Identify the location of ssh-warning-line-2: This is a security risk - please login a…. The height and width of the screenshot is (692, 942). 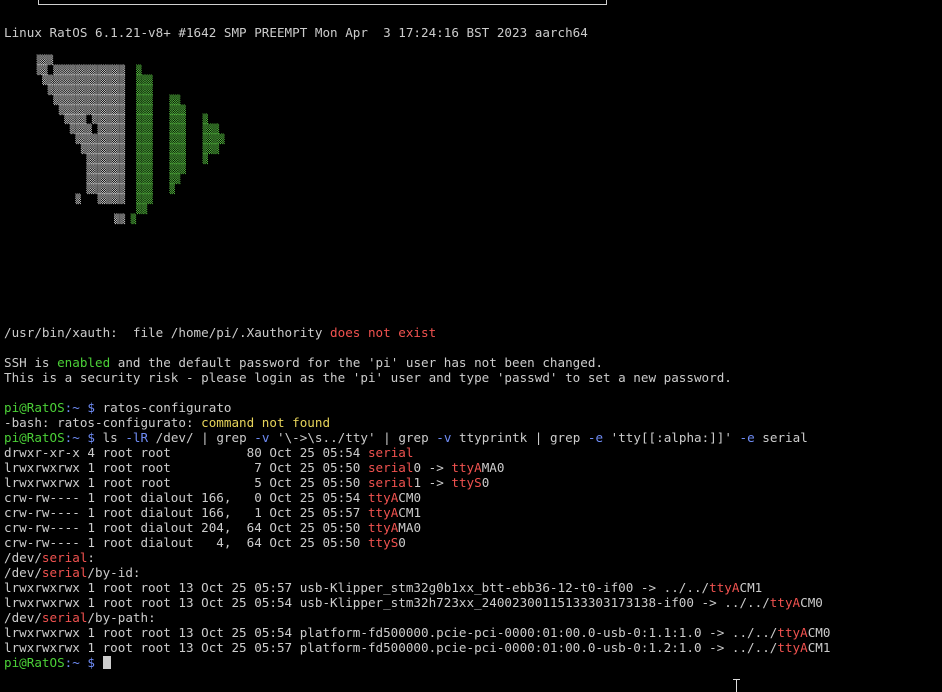
(368, 377).